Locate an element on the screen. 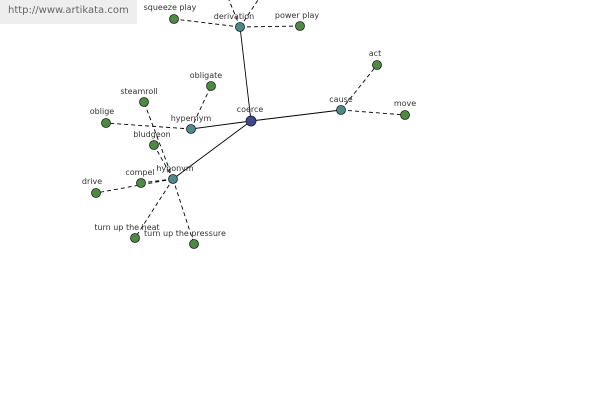 This screenshot has width=600, height=400. label-power-play: power play is located at coordinates (297, 15).